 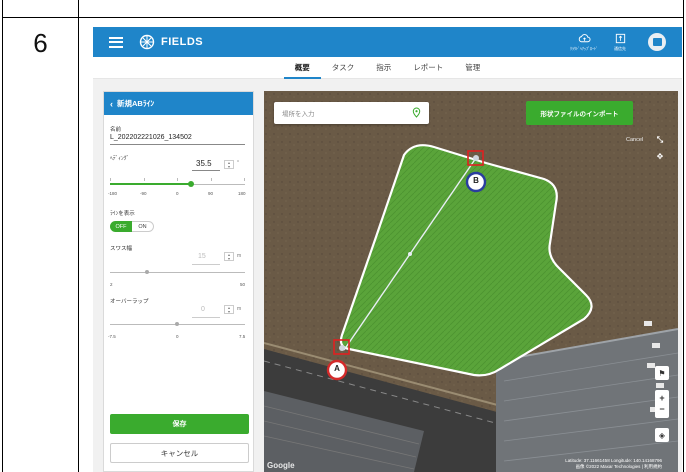 I want to click on zoom-in-icon: +, so click(x=661, y=398).